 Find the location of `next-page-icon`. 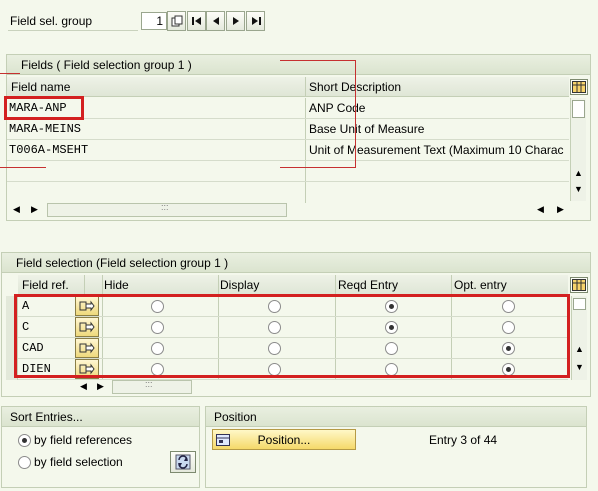

next-page-icon is located at coordinates (235, 21).